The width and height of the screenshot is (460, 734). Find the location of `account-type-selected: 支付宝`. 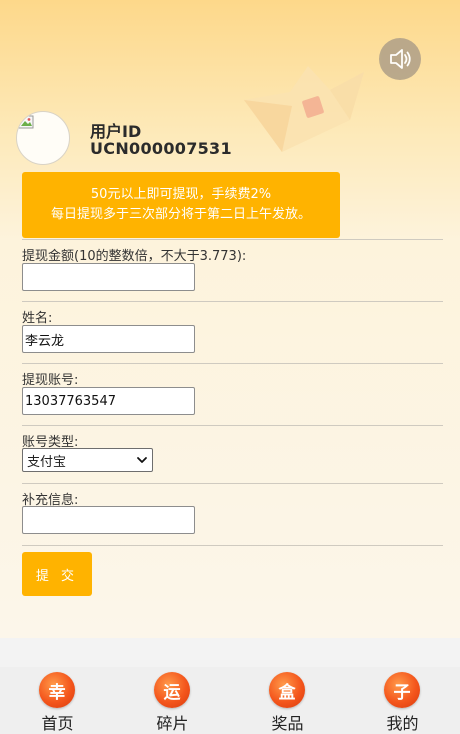

account-type-selected: 支付宝 is located at coordinates (47, 462).